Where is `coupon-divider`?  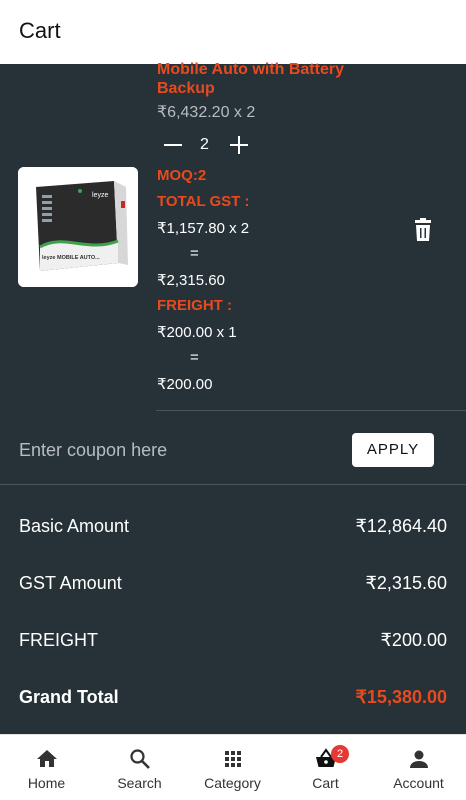
coupon-divider is located at coordinates (233, 484).